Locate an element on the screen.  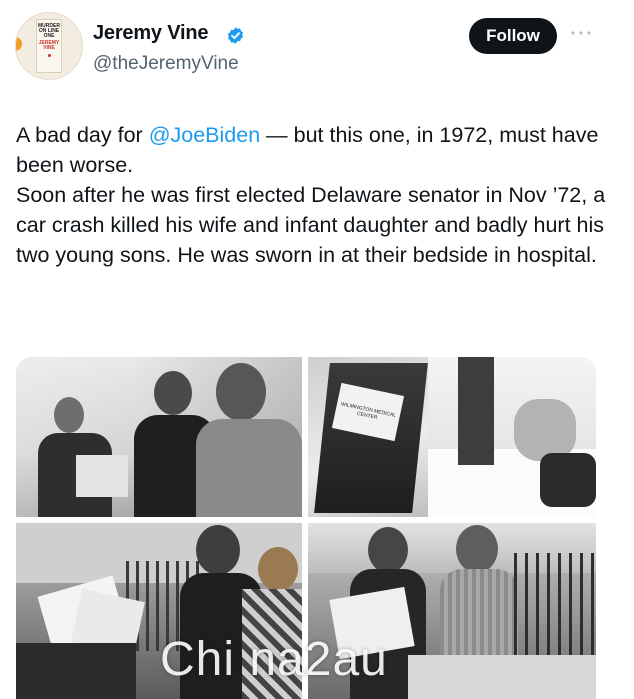
author-name: Jeremy Vine is located at coordinates (150, 33).